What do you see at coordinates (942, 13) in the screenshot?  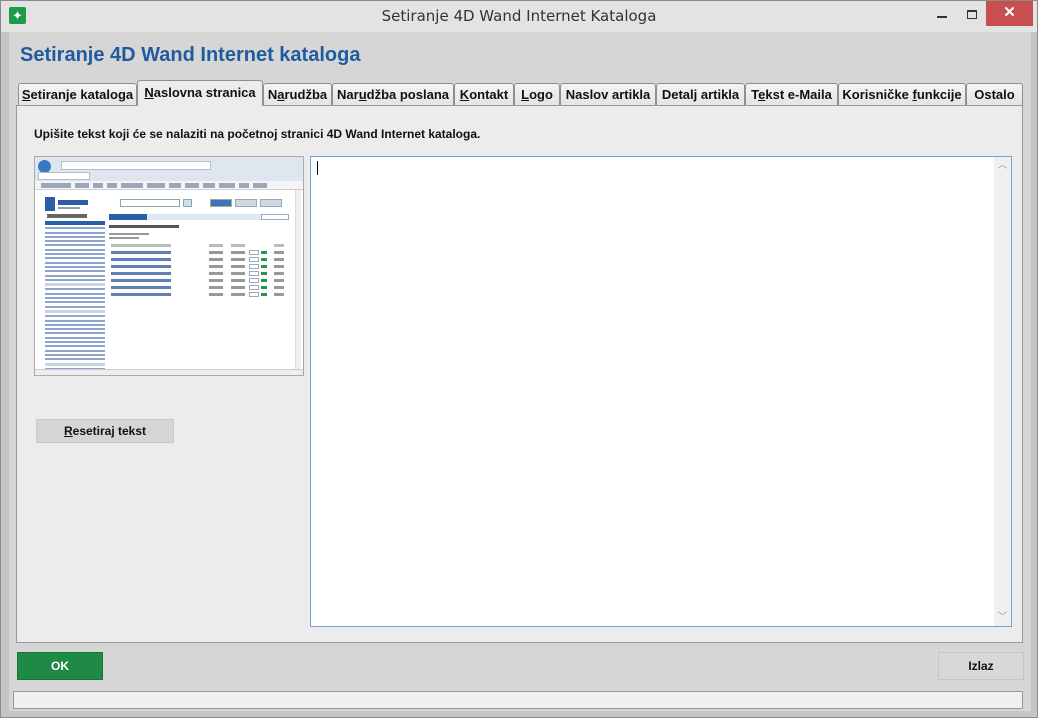 I see `minimize-button` at bounding box center [942, 13].